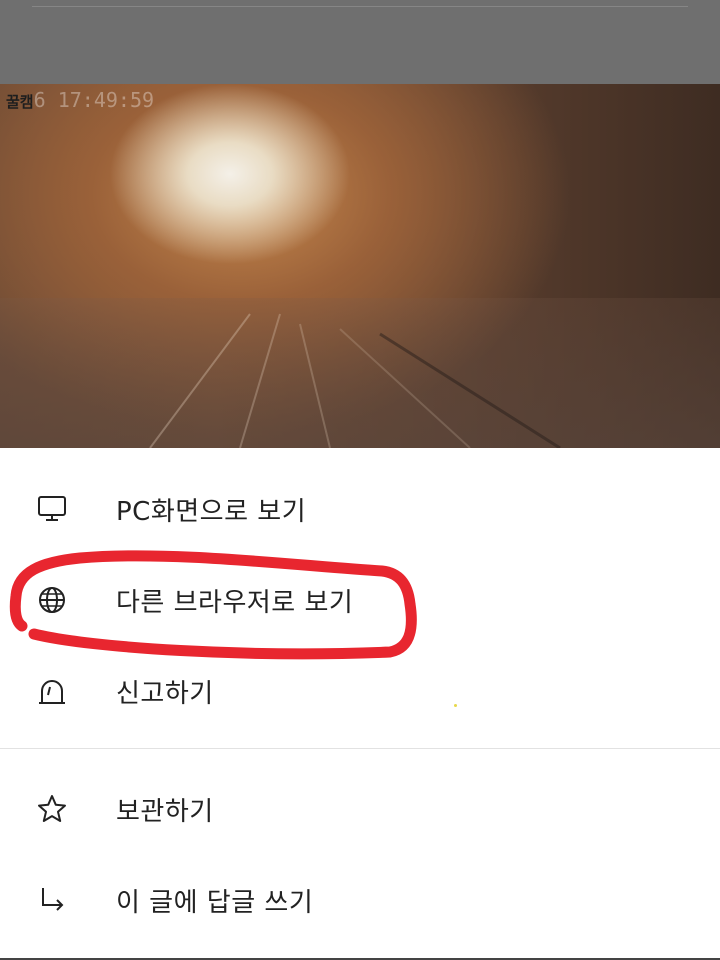  What do you see at coordinates (360, 748) in the screenshot?
I see `menu-divider` at bounding box center [360, 748].